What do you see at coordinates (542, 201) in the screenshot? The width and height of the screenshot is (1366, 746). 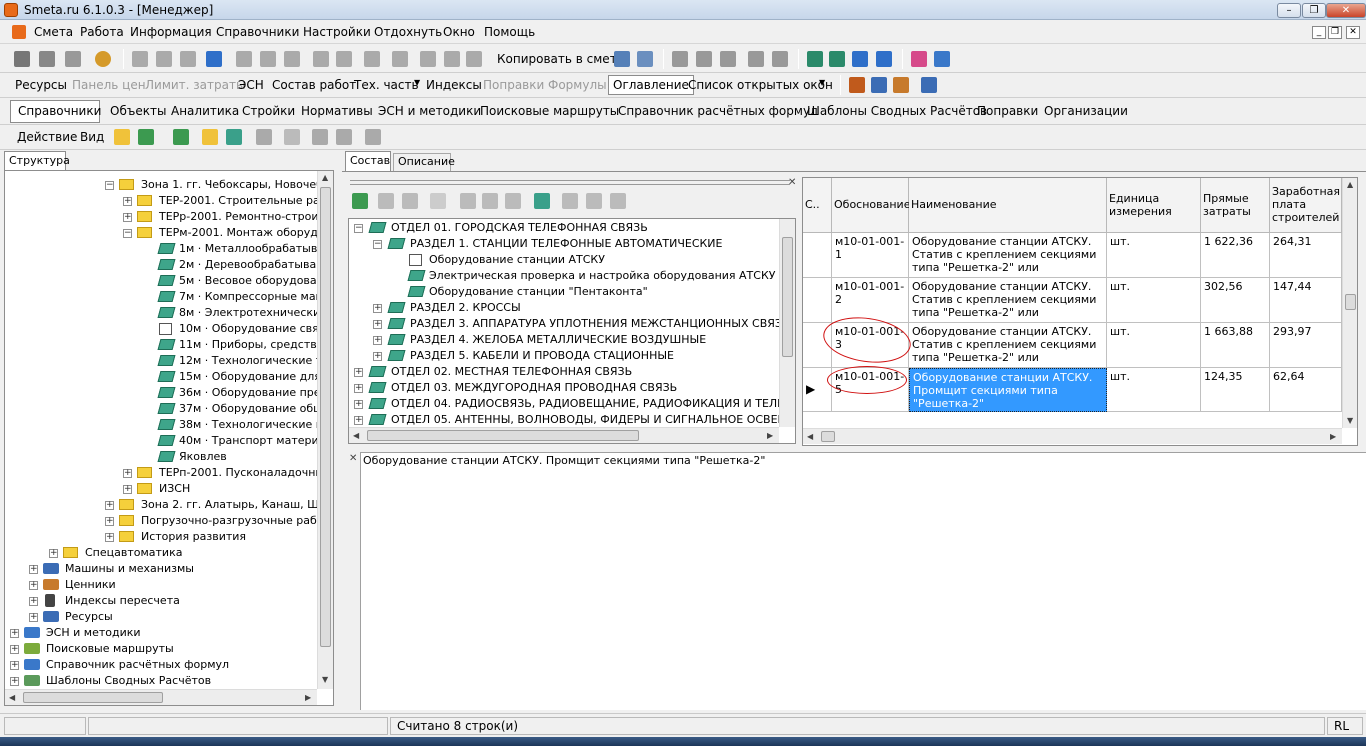 I see `book-green-icon` at bounding box center [542, 201].